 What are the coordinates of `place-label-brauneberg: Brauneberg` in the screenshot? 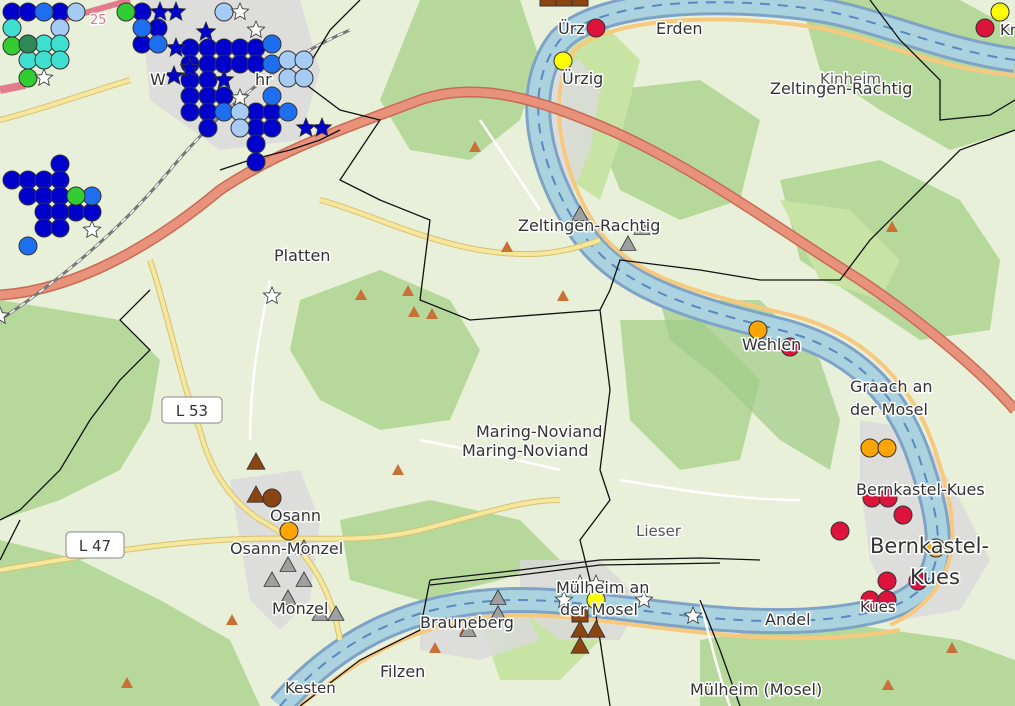 It's located at (467, 622).